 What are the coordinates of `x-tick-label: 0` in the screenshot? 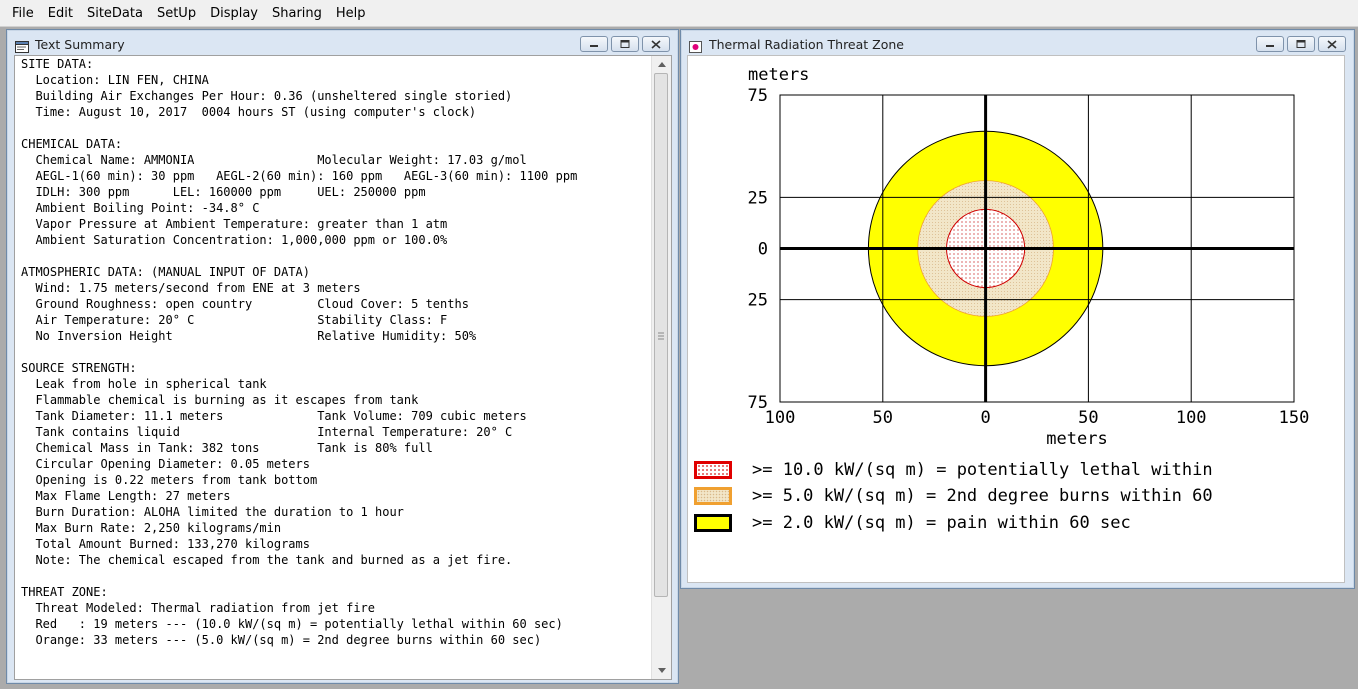 It's located at (985, 418).